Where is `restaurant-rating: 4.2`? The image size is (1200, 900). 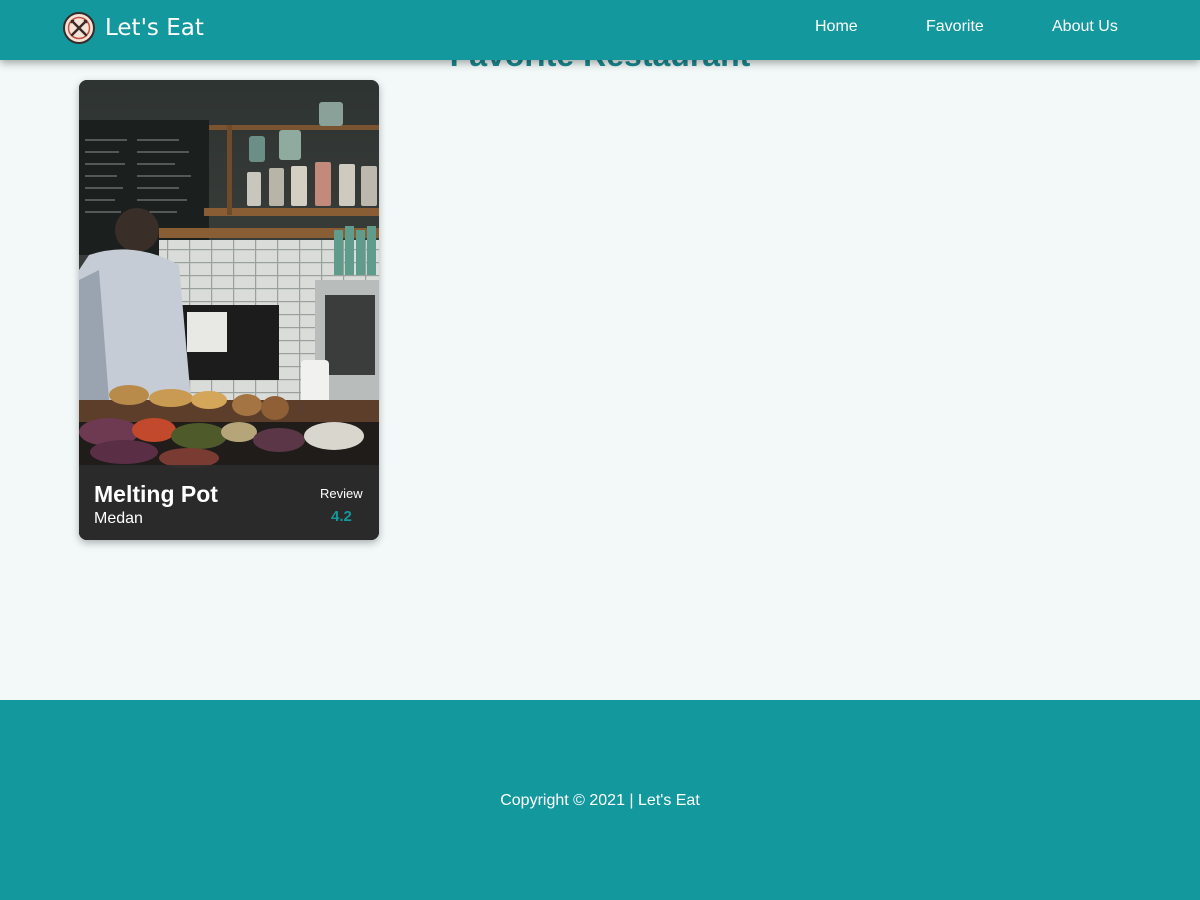 restaurant-rating: 4.2 is located at coordinates (341, 516).